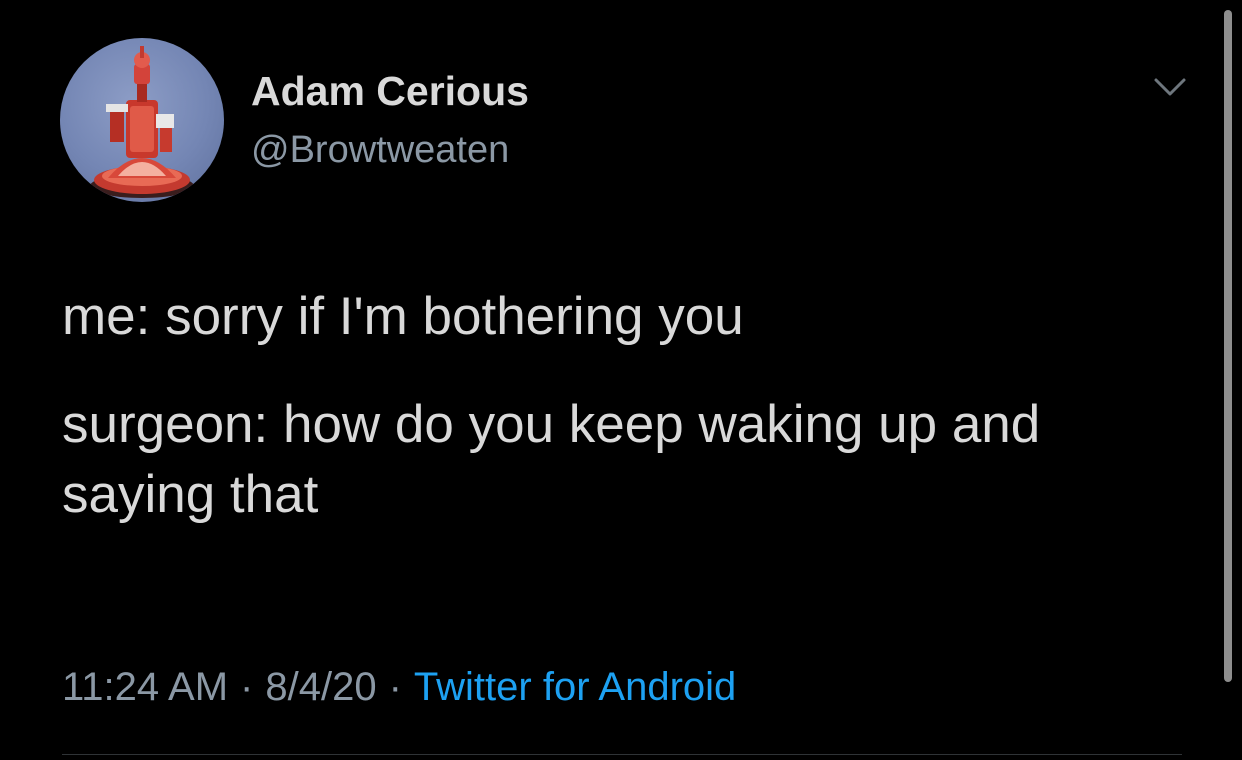  I want to click on tweet-source-link: Twitter for Android, so click(575, 687).